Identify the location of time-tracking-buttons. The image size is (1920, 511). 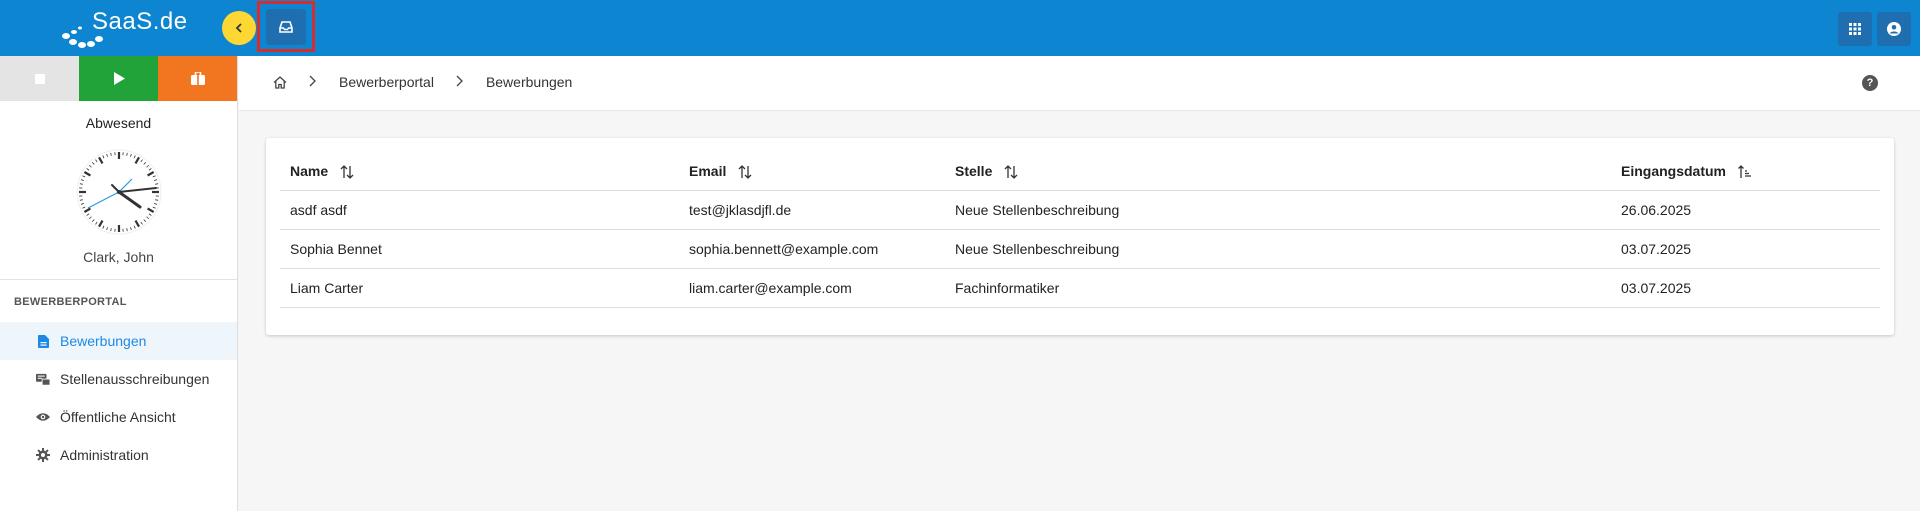
(118, 78).